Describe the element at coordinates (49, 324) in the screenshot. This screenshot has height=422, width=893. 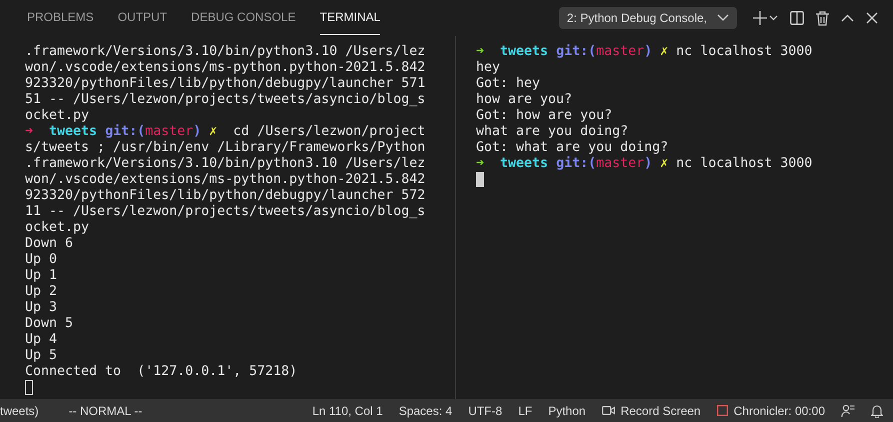
I see `terminal-line: Down 5` at that location.